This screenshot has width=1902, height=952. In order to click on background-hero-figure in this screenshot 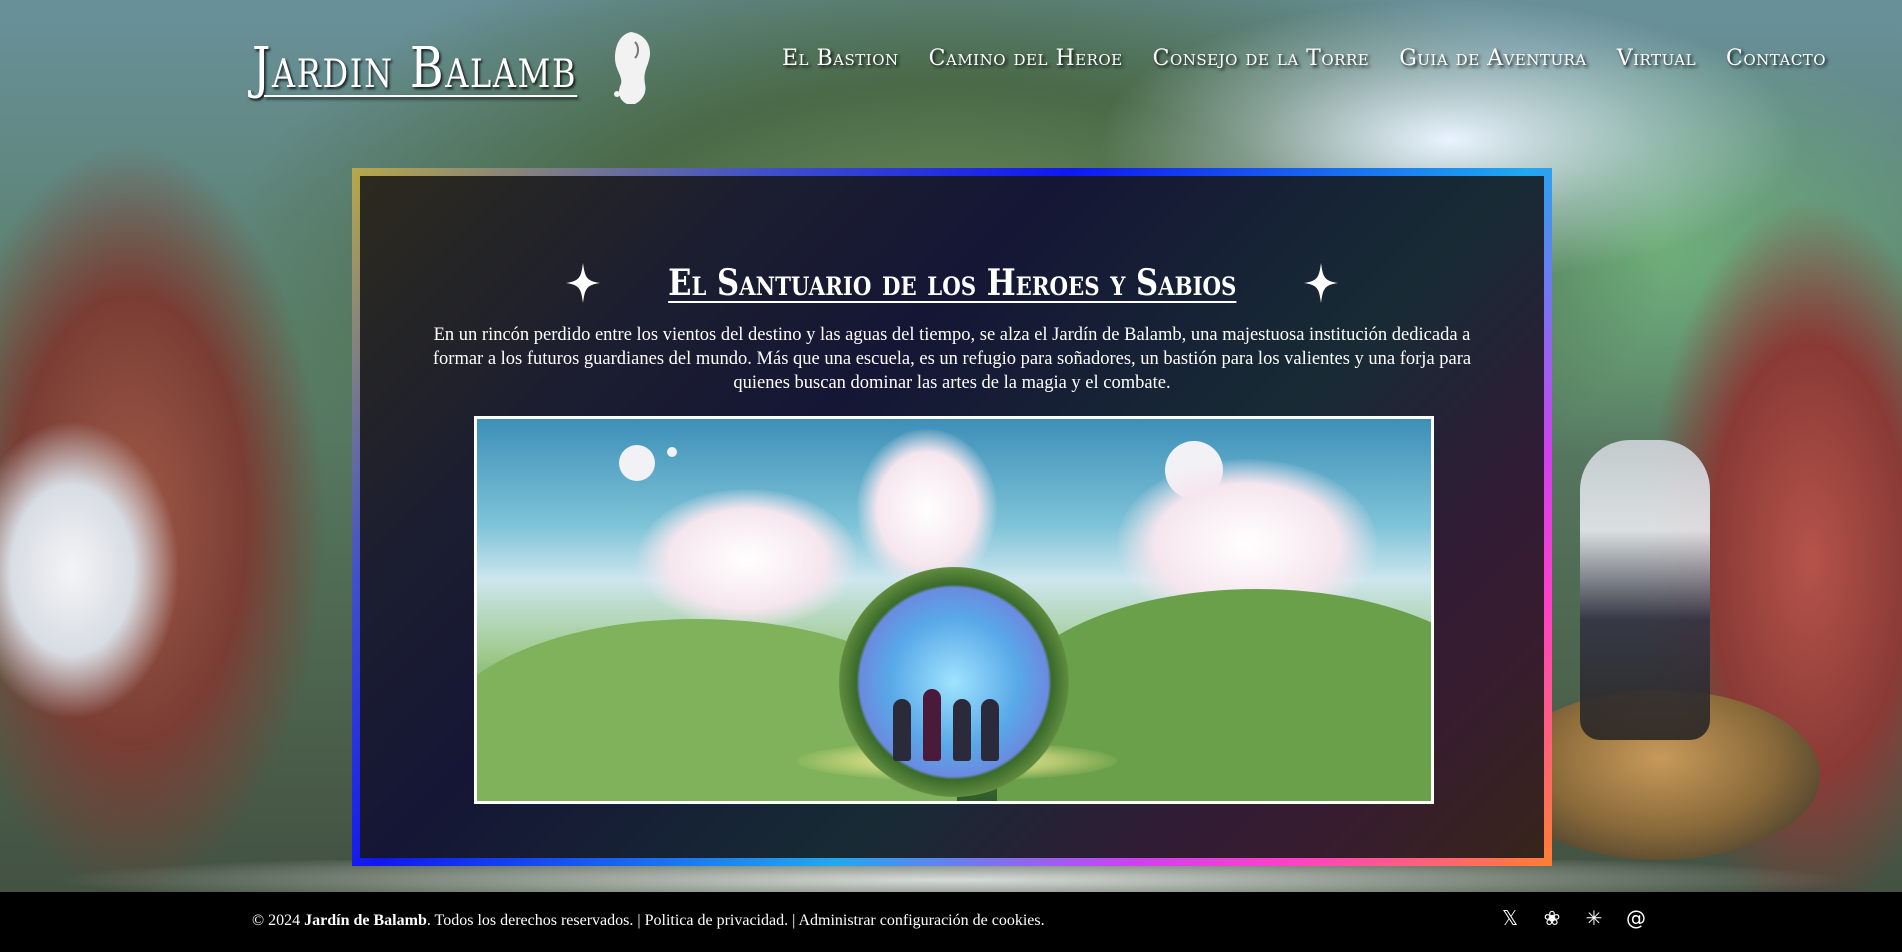, I will do `click(1645, 590)`.